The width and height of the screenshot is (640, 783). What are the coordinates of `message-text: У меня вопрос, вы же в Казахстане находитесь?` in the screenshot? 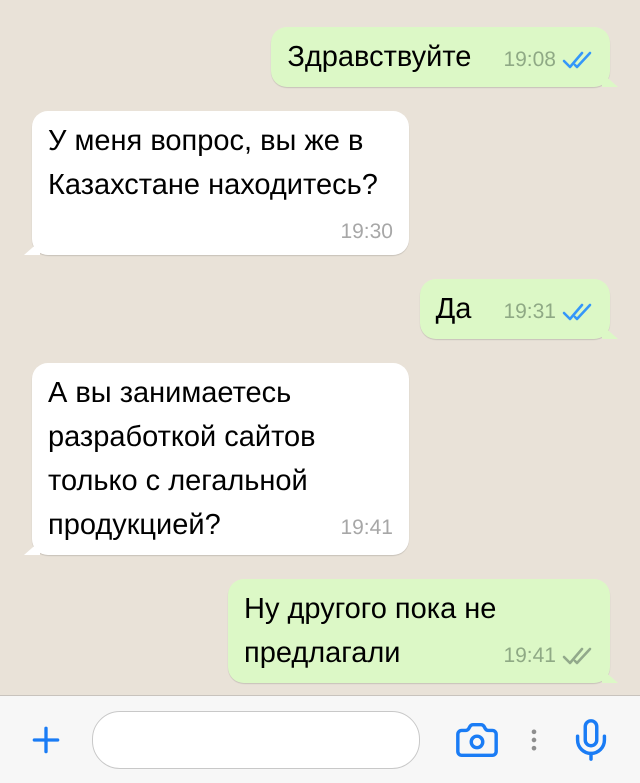 It's located at (213, 163).